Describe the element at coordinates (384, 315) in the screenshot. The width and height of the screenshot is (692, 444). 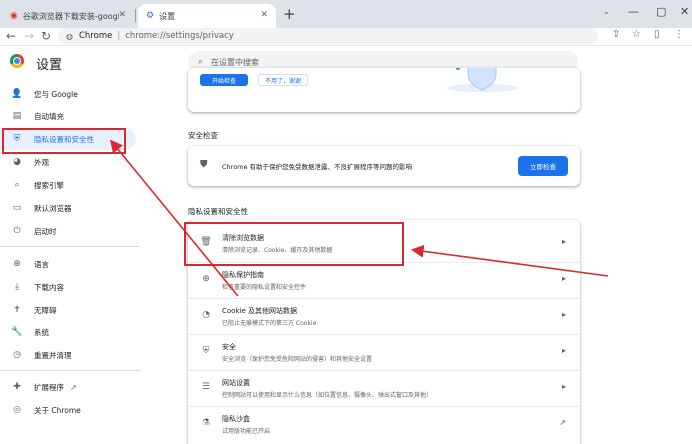
I see `cookies-row: ◔ Cookie 及其他网站数据 已阻止无痕模式下的第三方 Cookie ▸` at that location.